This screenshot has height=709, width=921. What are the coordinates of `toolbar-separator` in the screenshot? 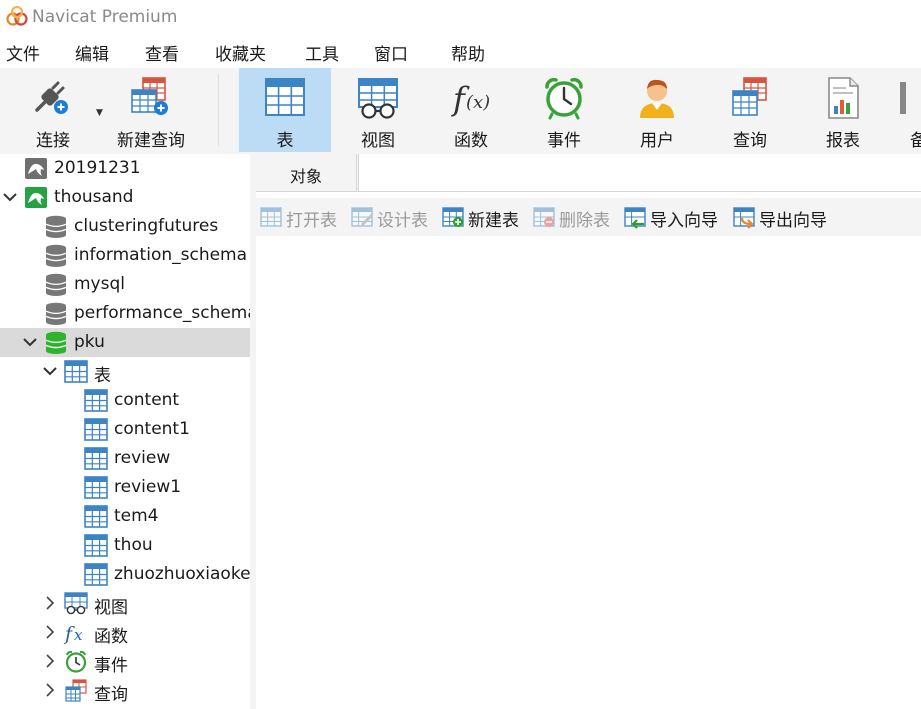 It's located at (218, 110).